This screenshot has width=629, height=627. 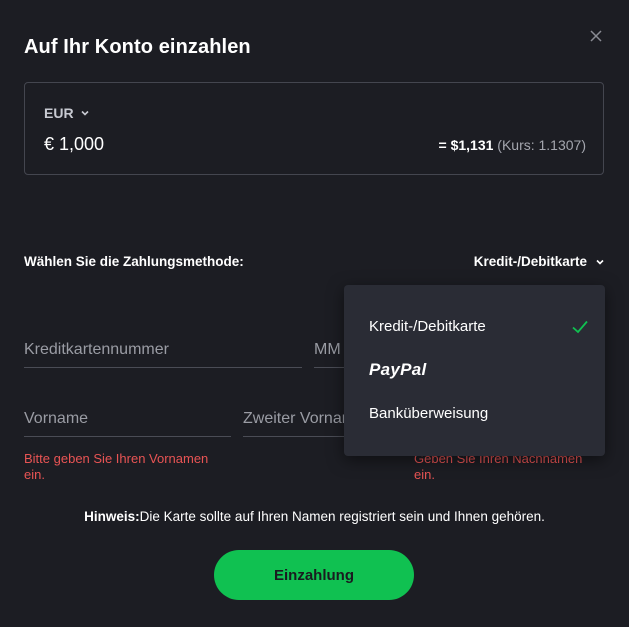 What do you see at coordinates (398, 369) in the screenshot?
I see `paypal-logo: PayPal` at bounding box center [398, 369].